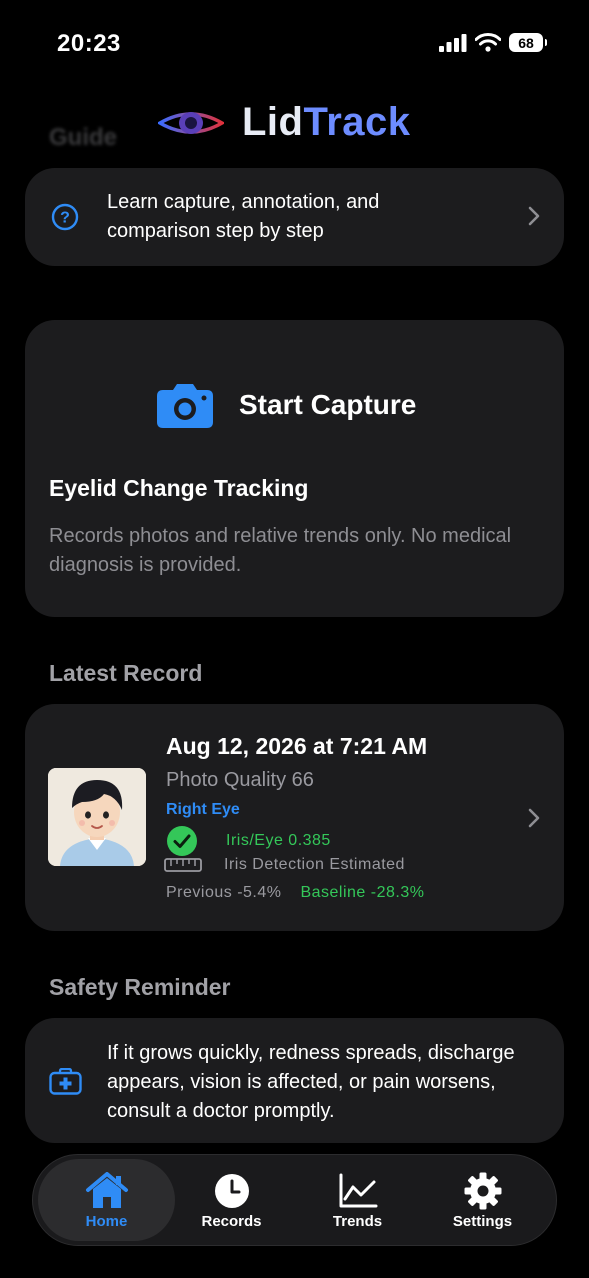 This screenshot has height=1278, width=589. I want to click on iris-ratio-value: Iris/Eye 0.385, so click(278, 840).